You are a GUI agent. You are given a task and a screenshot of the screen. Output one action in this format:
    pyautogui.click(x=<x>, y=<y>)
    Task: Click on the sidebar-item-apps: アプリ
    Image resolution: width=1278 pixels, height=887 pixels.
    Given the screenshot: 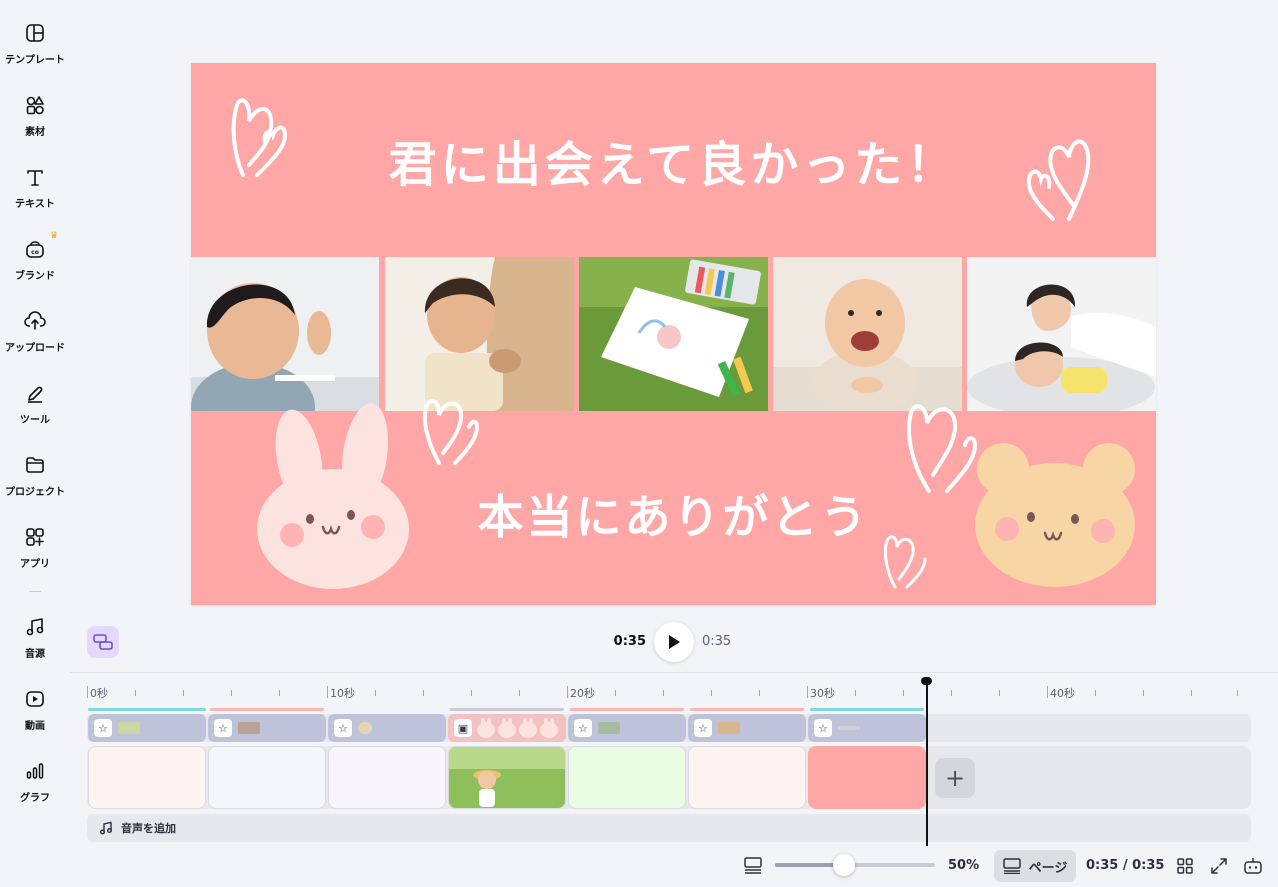 What is the action you would take?
    pyautogui.click(x=35, y=548)
    